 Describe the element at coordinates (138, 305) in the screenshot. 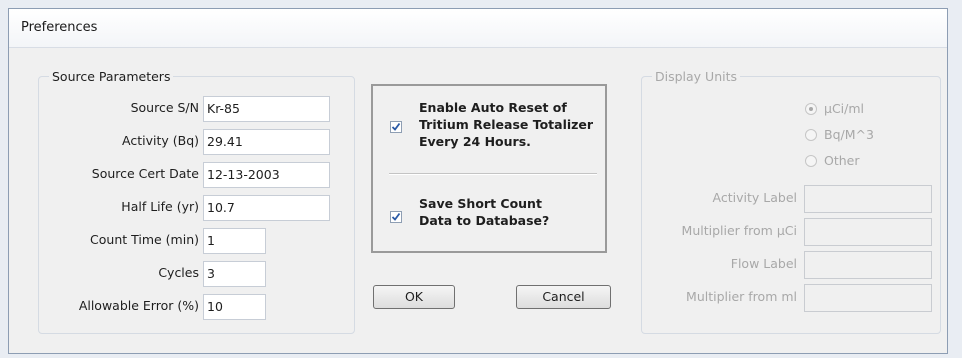

I see `allowable-error-label: Allowable Error (%)` at that location.